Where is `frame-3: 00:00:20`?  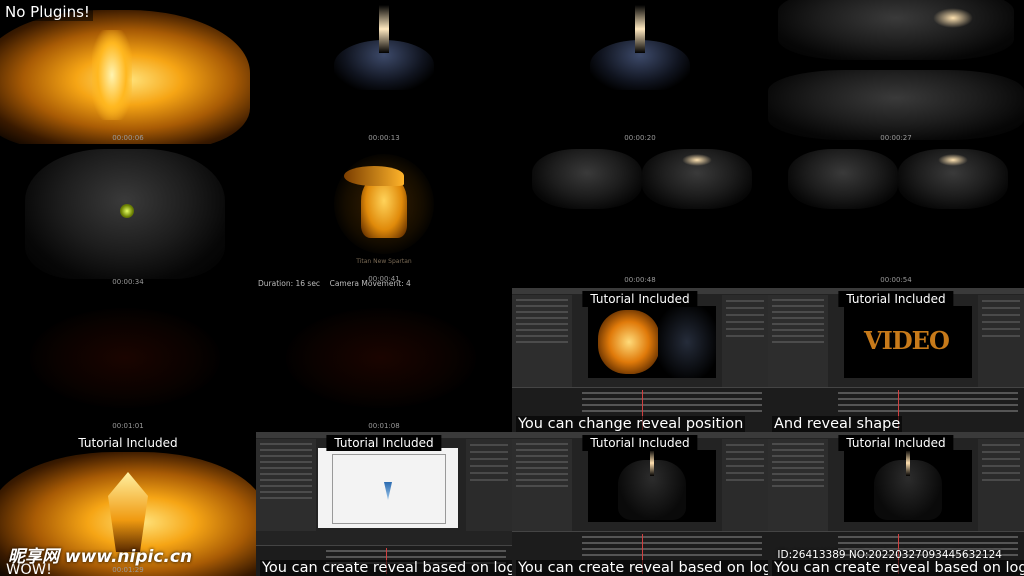 frame-3: 00:00:20 is located at coordinates (640, 72).